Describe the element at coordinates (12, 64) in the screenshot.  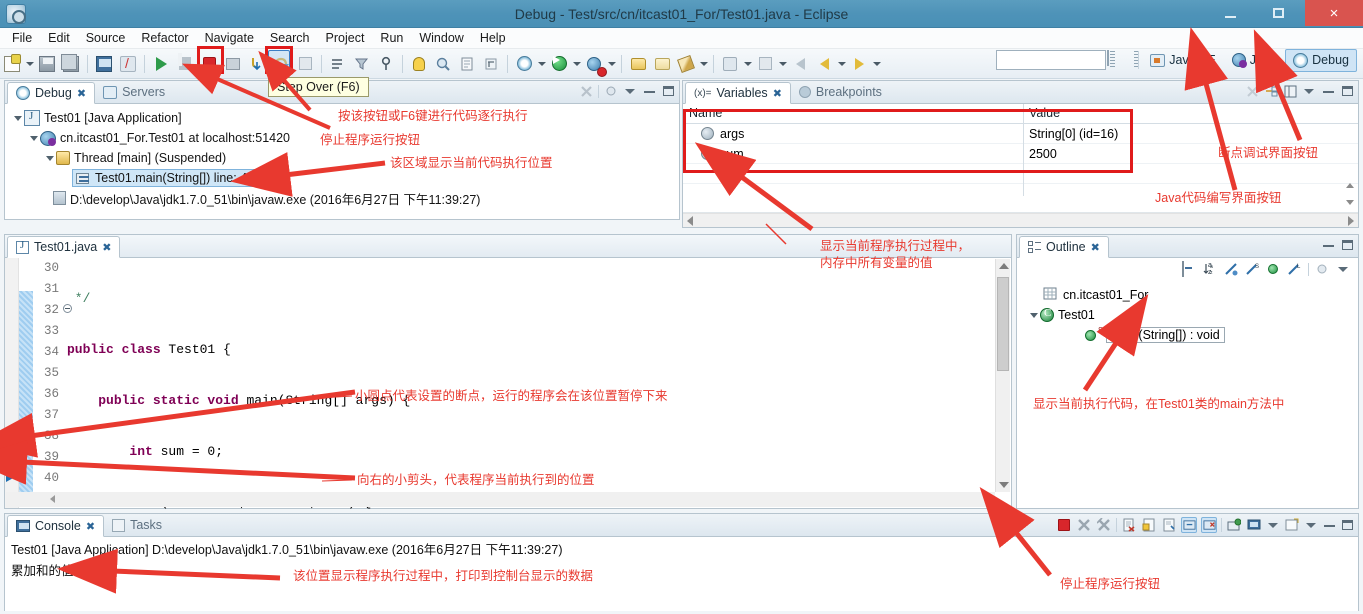
I see `new-wizard-icon` at that location.